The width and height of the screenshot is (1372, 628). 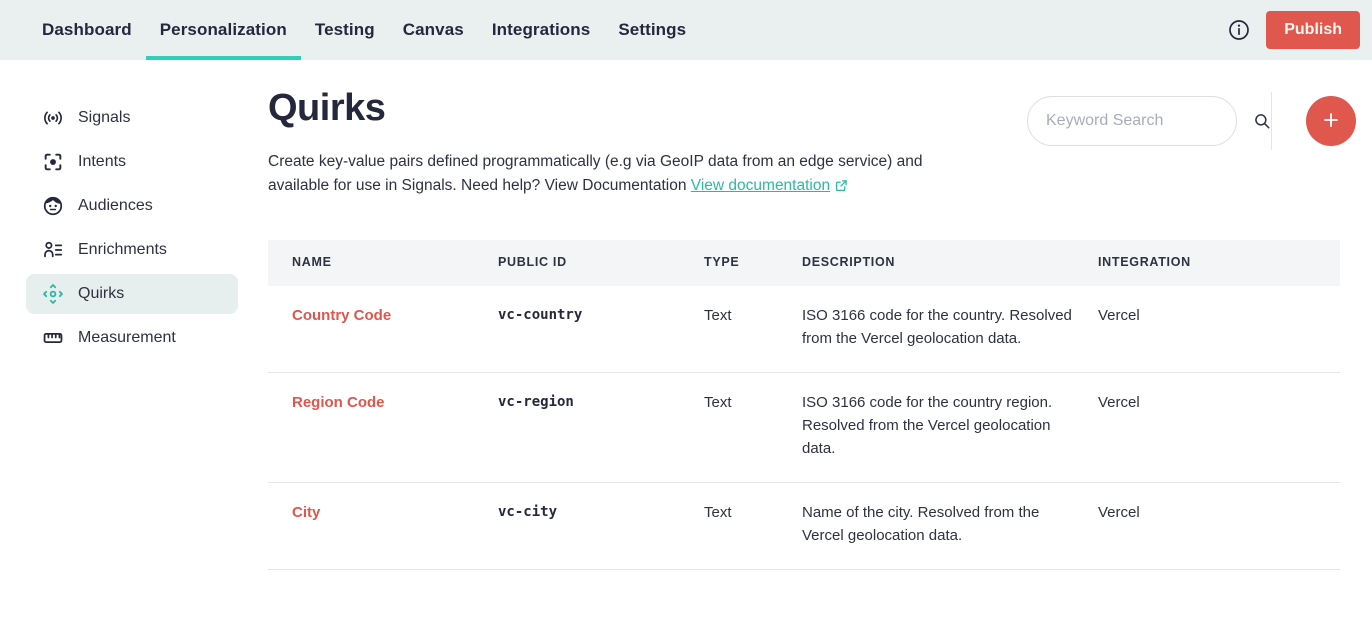 I want to click on sidebar-item-label: Intents, so click(x=102, y=161).